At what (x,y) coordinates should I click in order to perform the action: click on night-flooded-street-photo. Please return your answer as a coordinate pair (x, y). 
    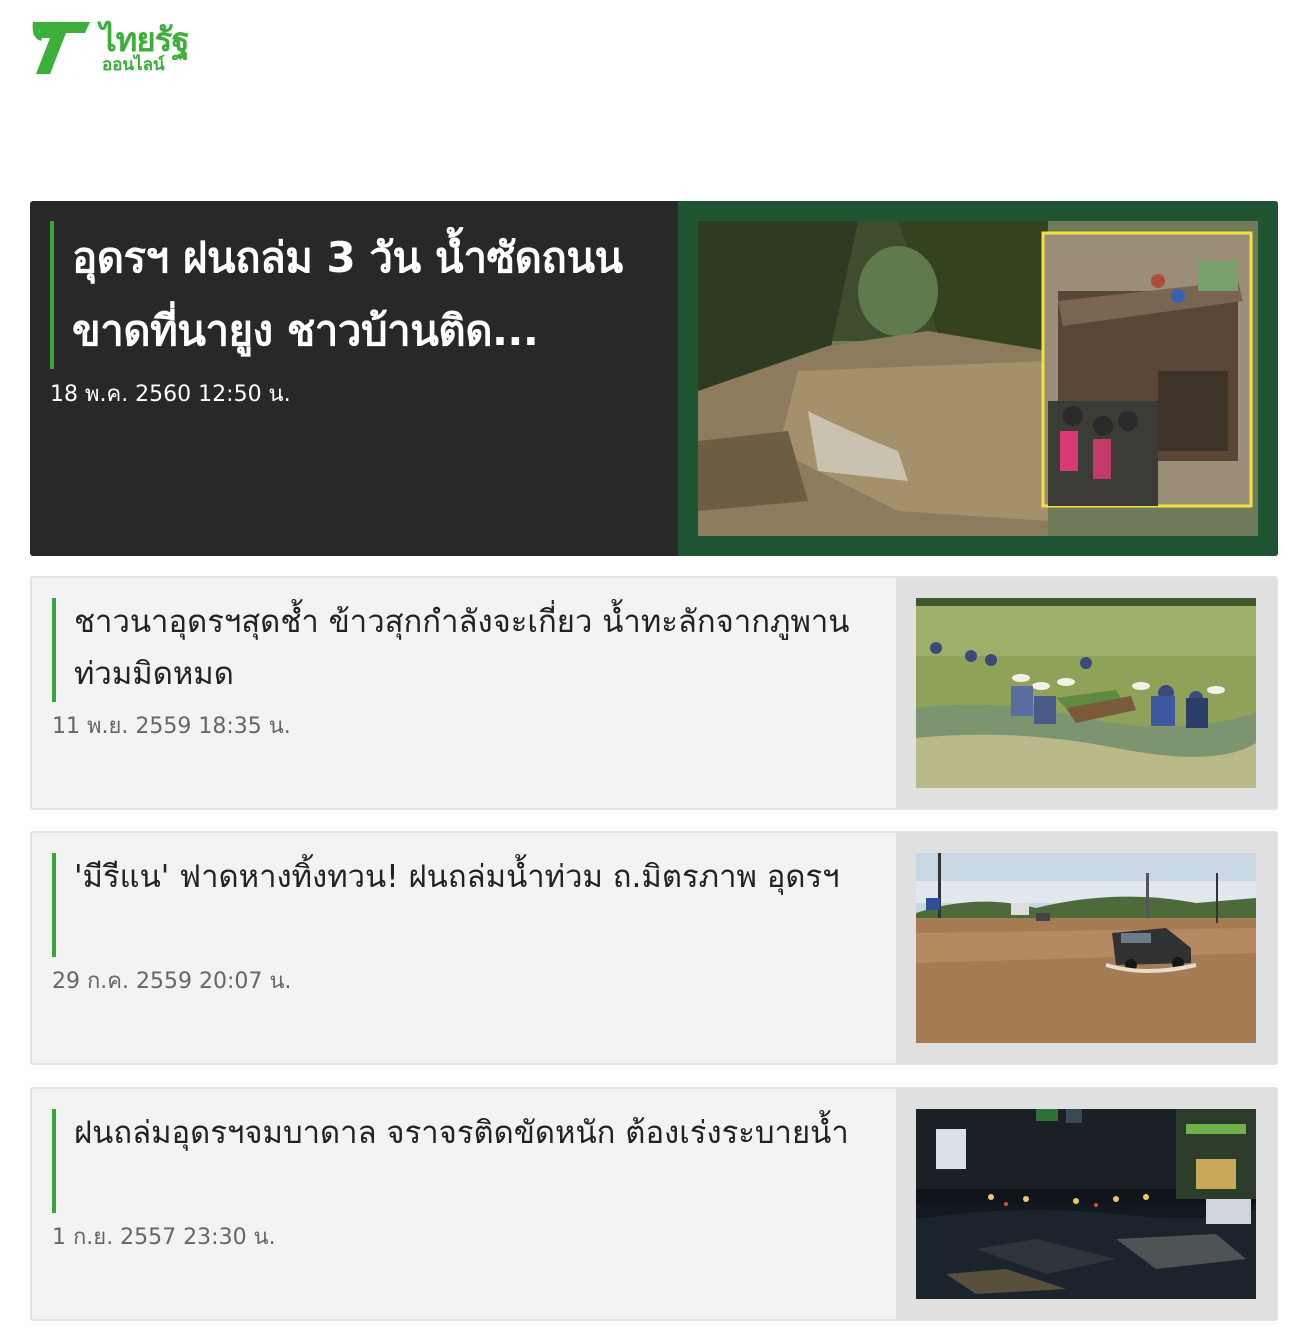
    Looking at the image, I should click on (1086, 1204).